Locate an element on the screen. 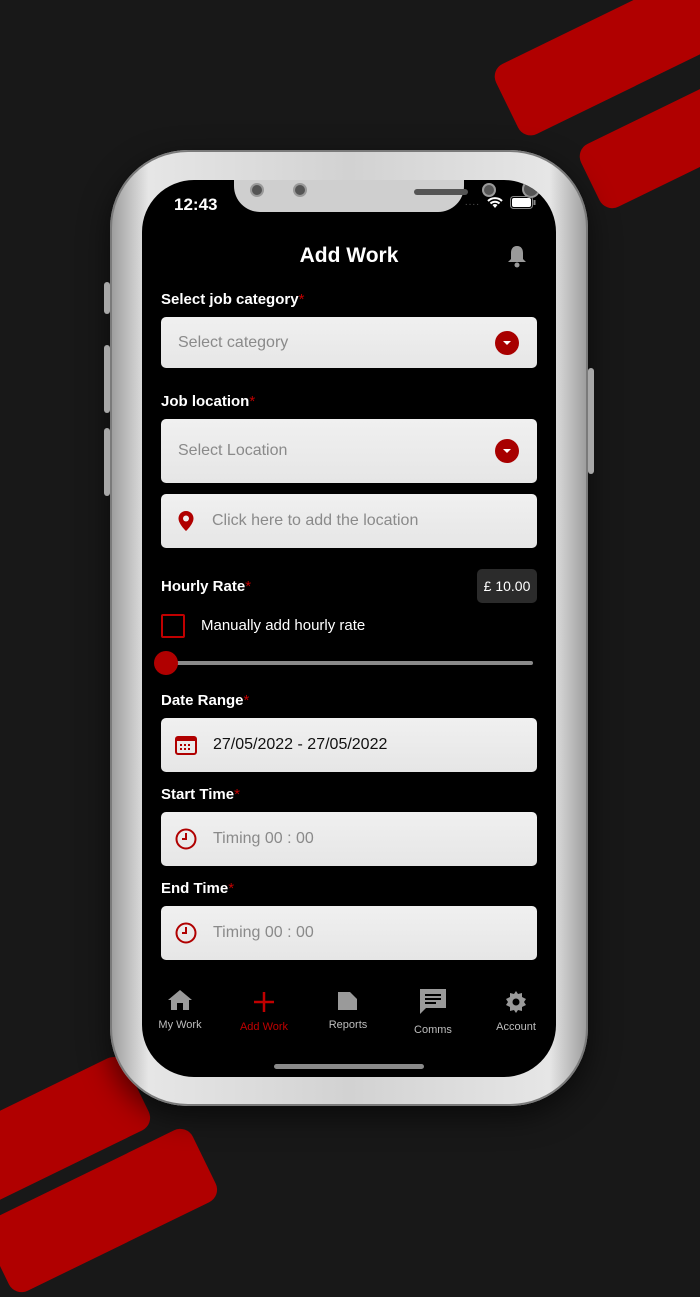  chat-icon is located at coordinates (433, 1001).